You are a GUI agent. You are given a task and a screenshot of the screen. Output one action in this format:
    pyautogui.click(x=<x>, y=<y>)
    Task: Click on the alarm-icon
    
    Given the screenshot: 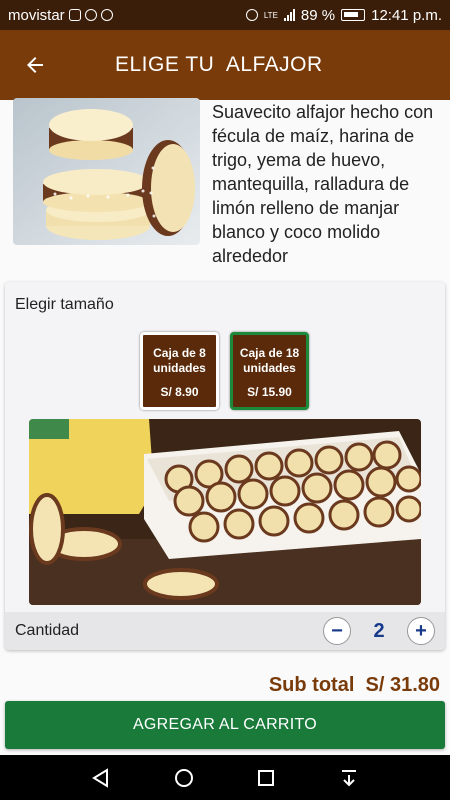 What is the action you would take?
    pyautogui.click(x=251, y=15)
    